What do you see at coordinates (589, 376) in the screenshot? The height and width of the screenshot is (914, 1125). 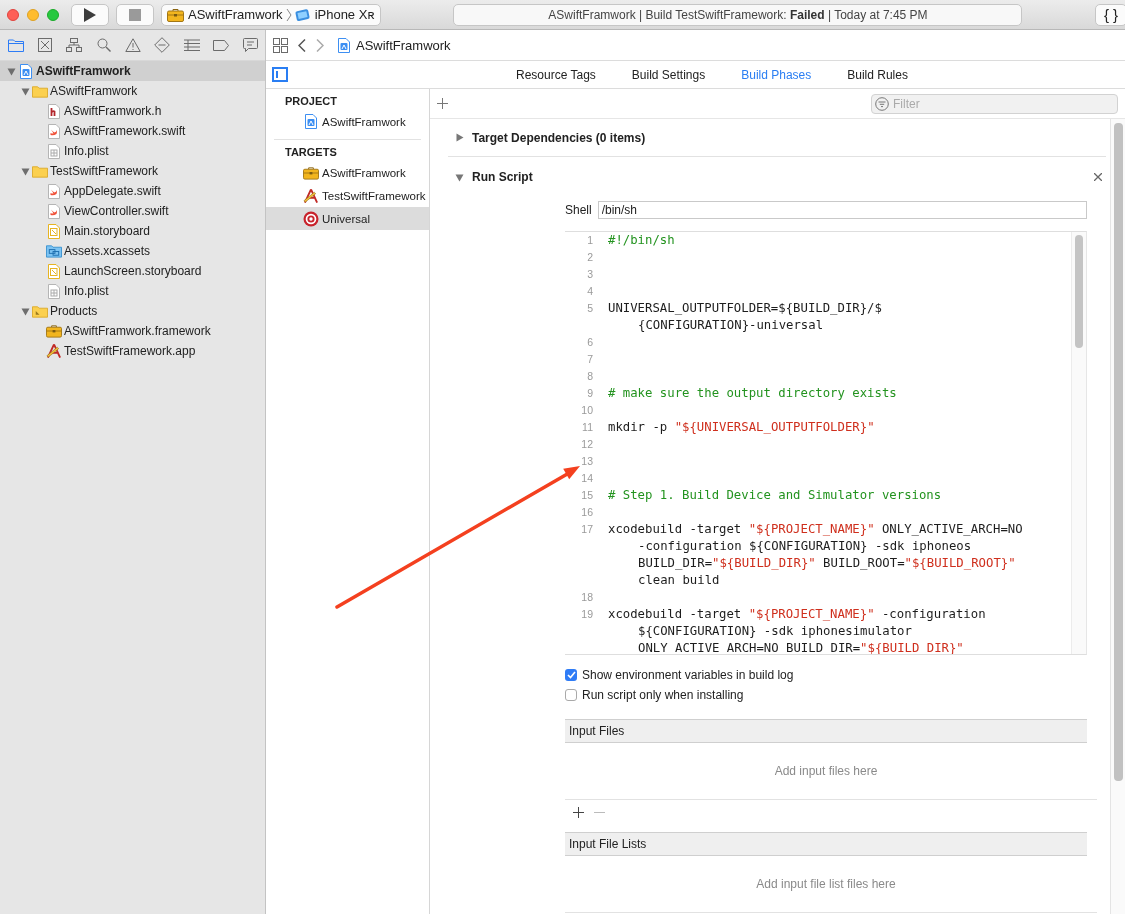 I see `line-number: 8` at bounding box center [589, 376].